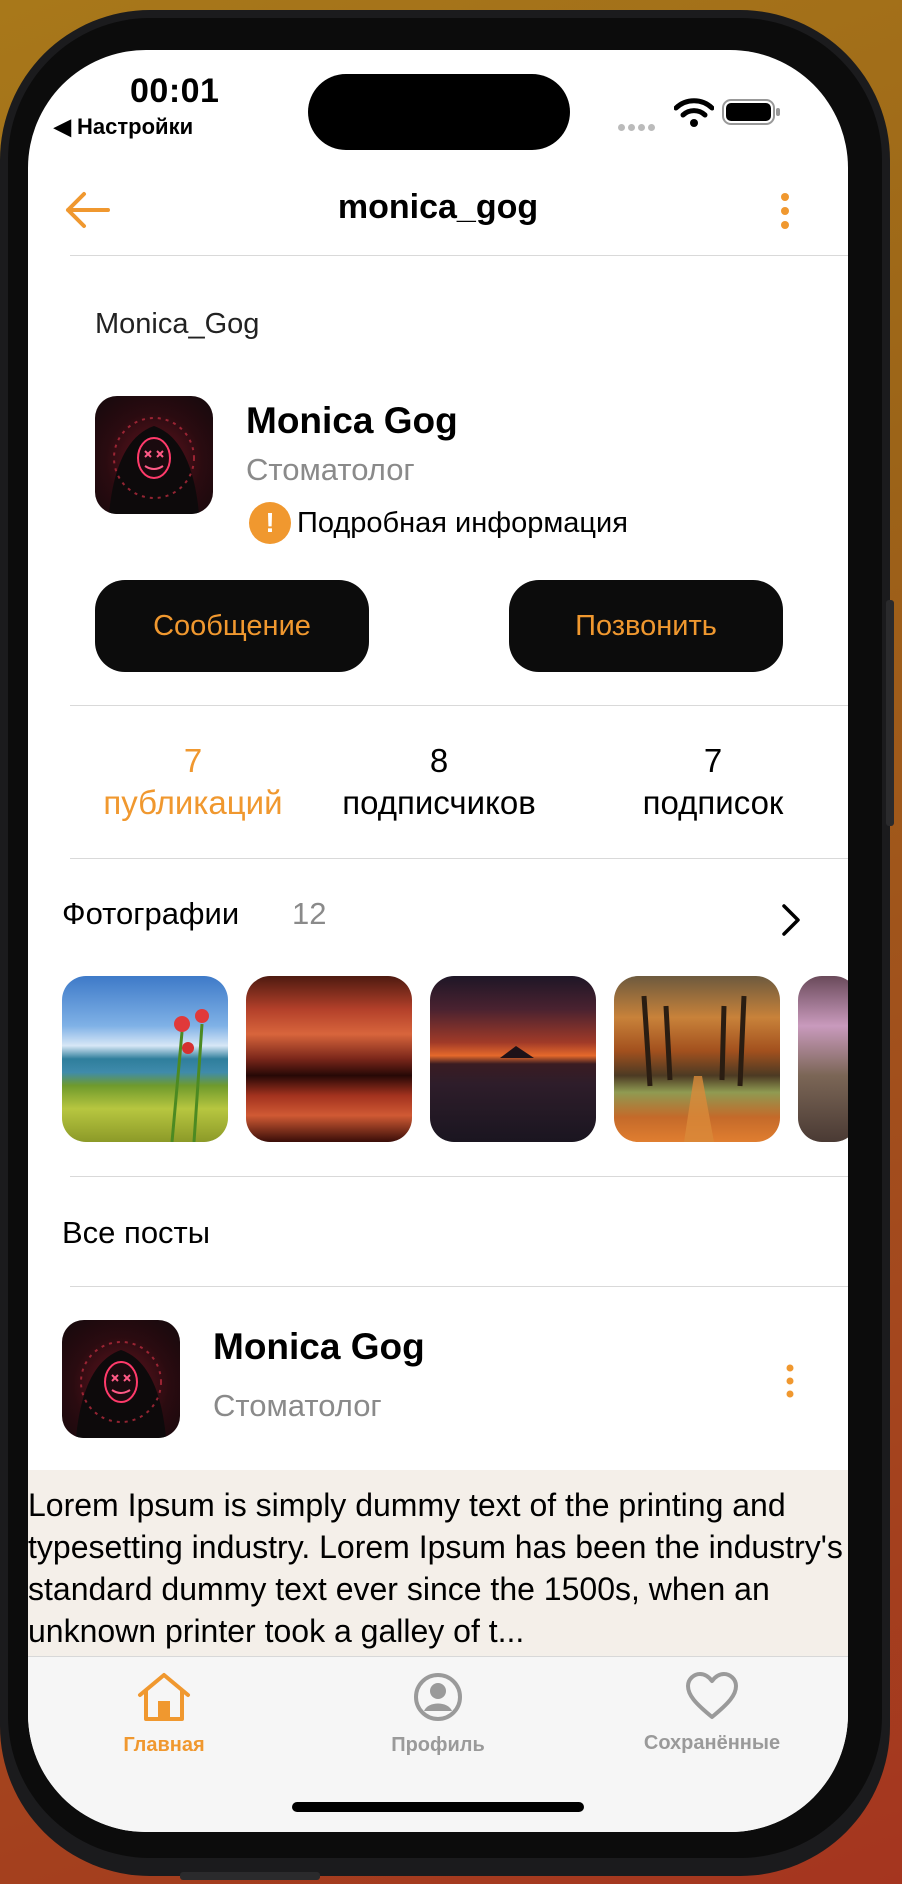 The height and width of the screenshot is (1884, 902). I want to click on profile-icon, so click(438, 1697).